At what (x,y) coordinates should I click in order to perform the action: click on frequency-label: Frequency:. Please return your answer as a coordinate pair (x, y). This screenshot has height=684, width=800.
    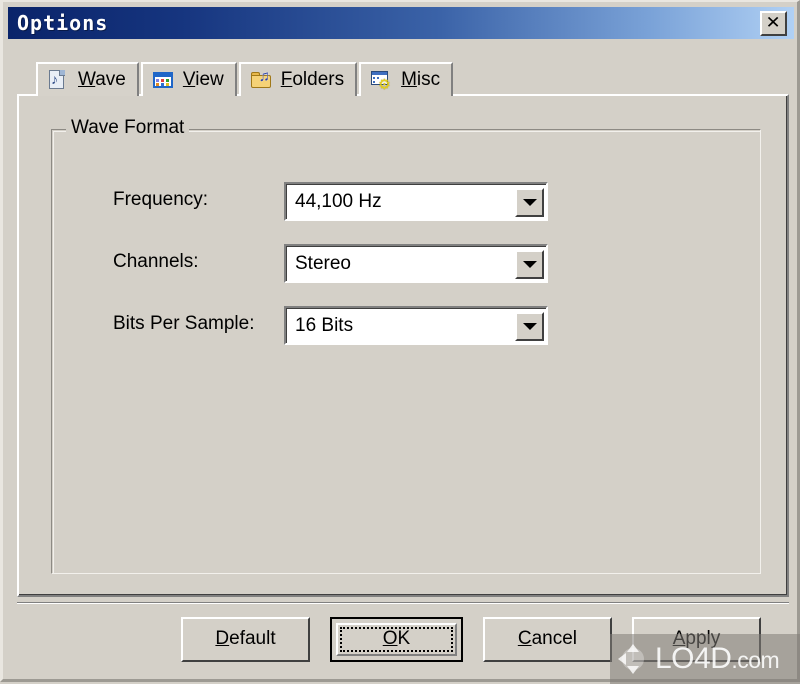
    Looking at the image, I should click on (161, 199).